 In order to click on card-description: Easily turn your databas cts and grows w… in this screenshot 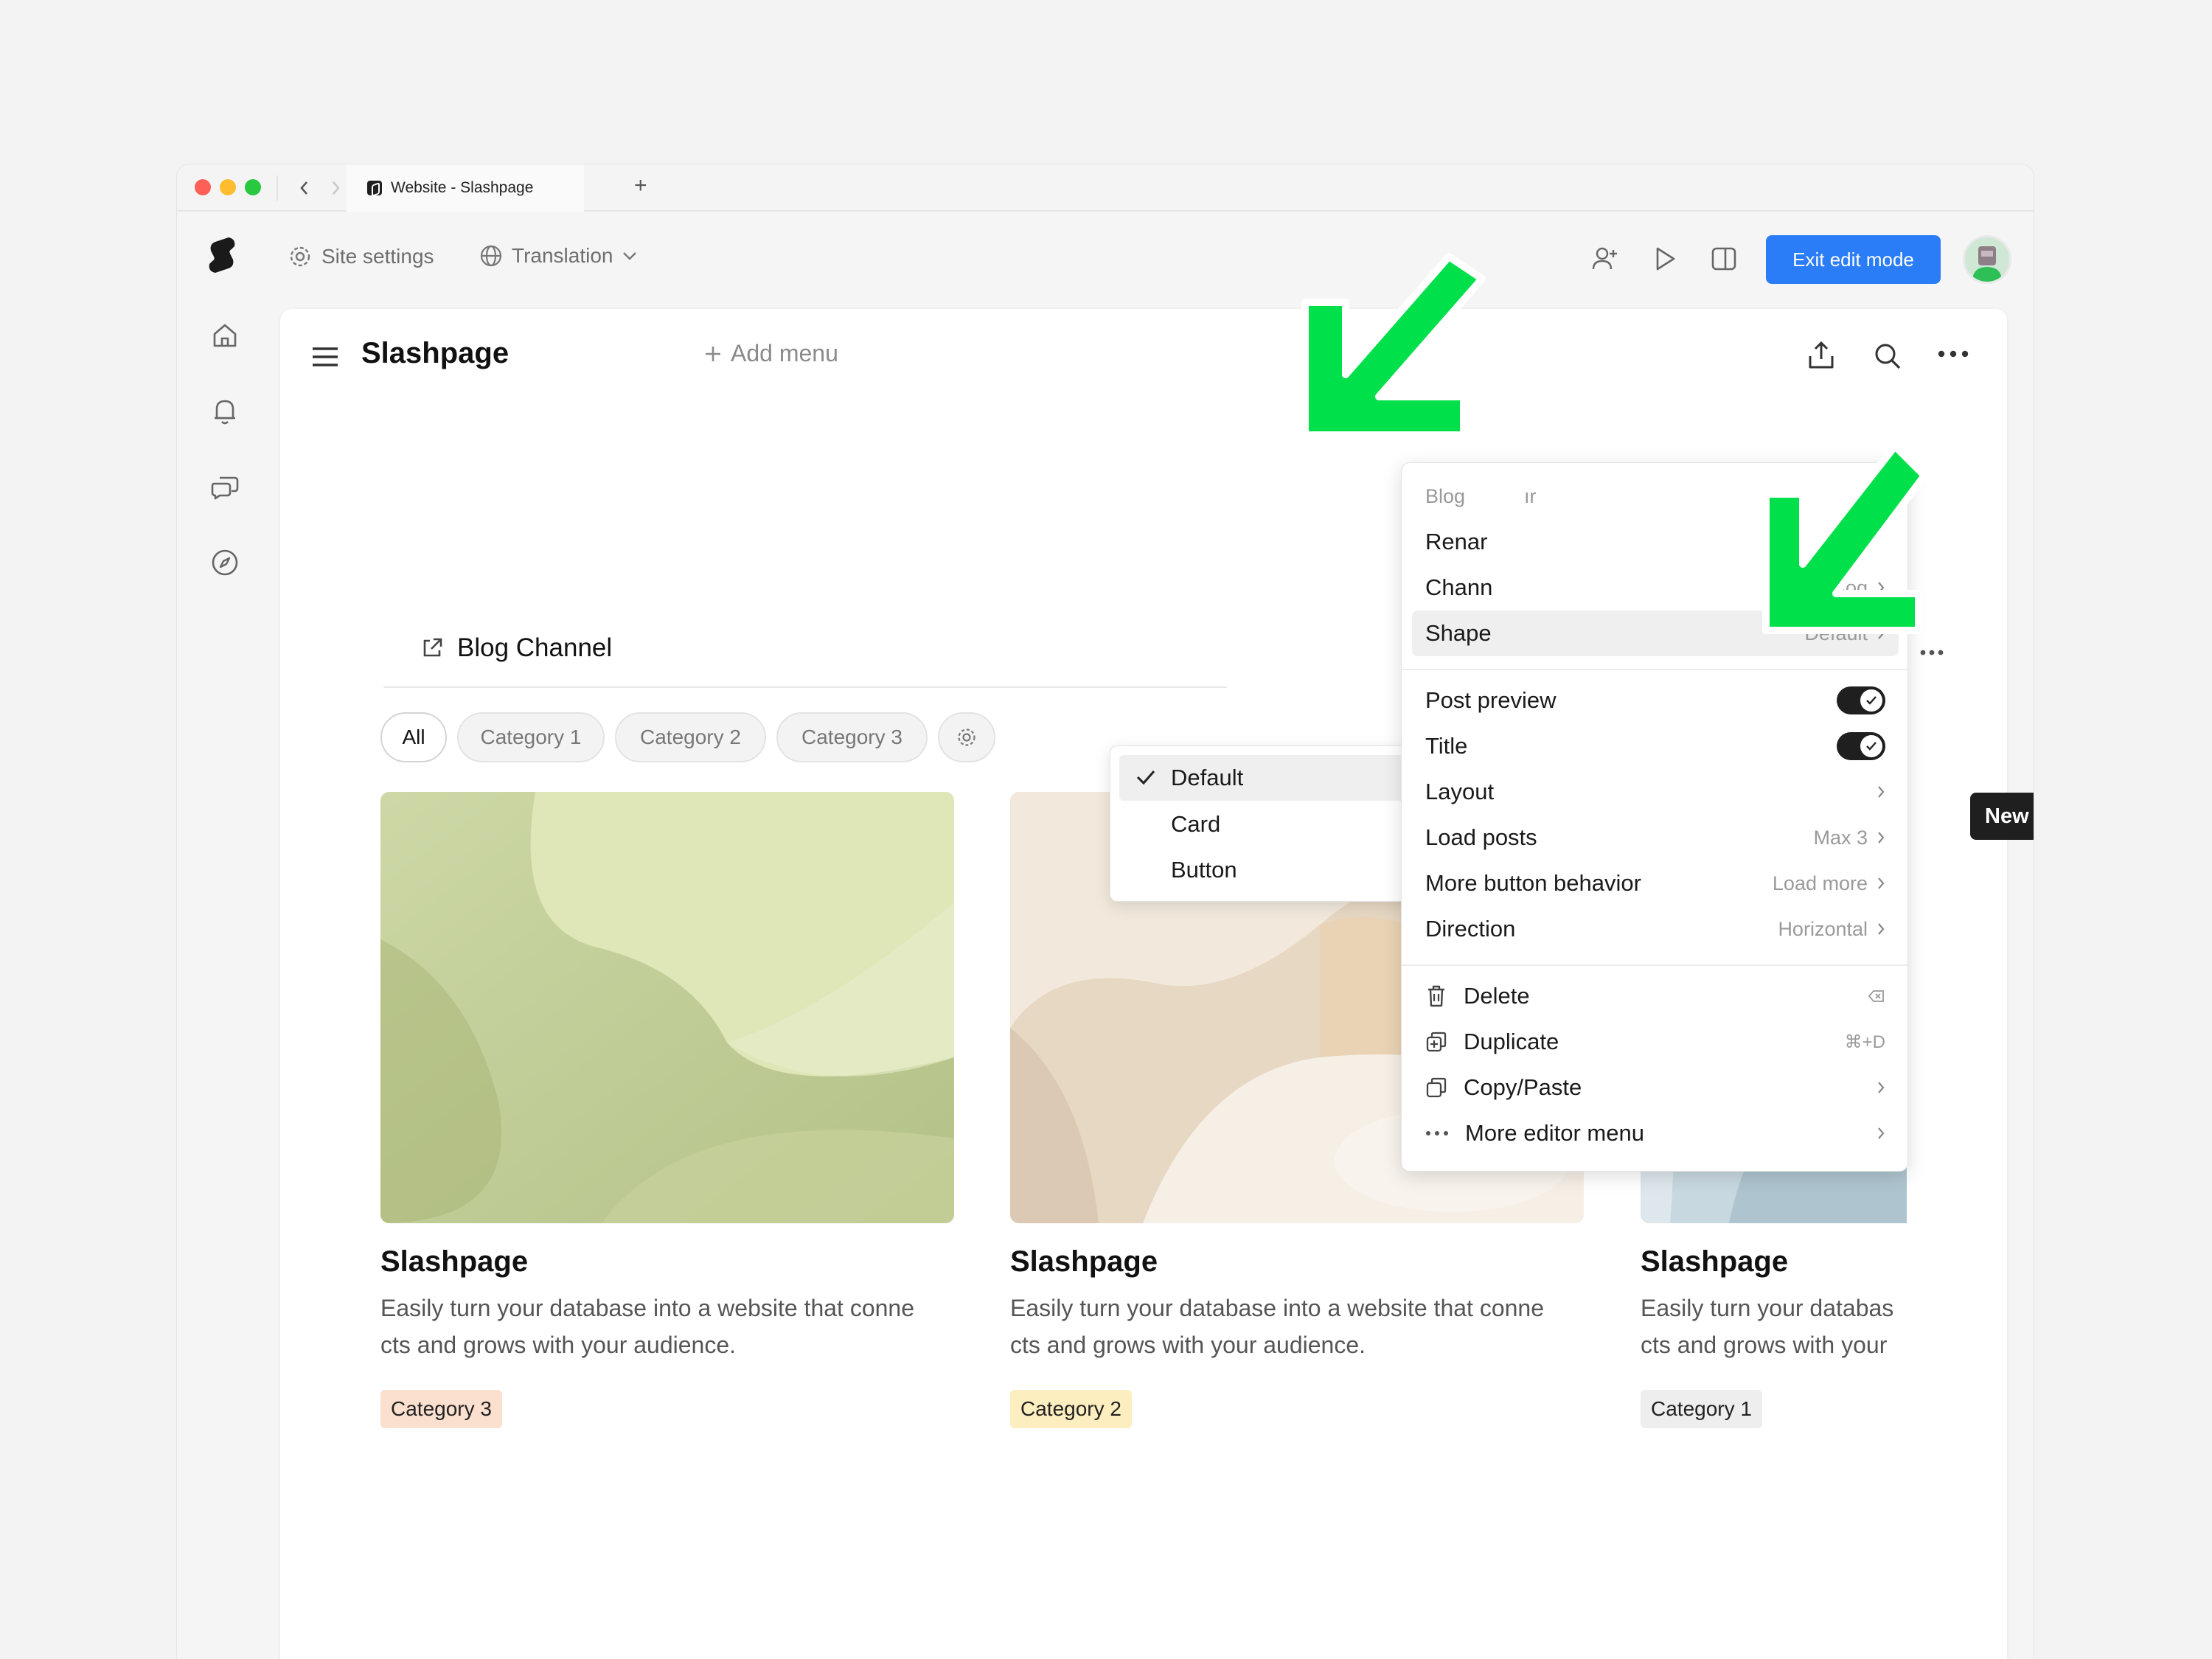, I will do `click(1774, 1326)`.